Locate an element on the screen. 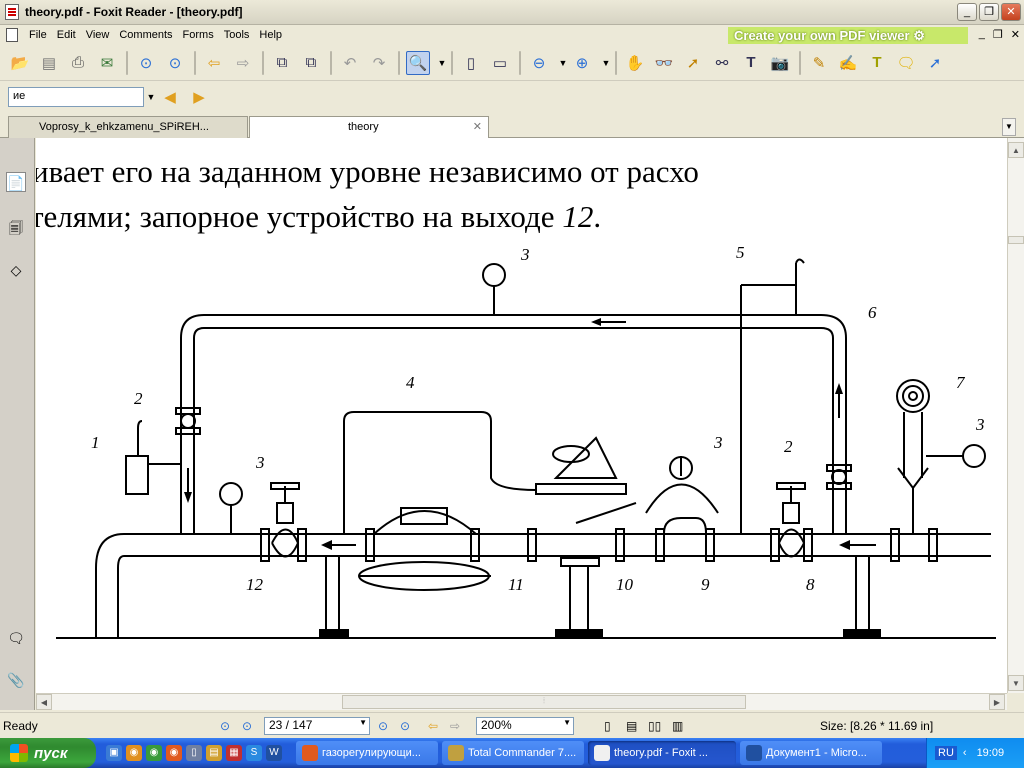 The height and width of the screenshot is (768, 1024). note-icon: 🗨 is located at coordinates (906, 63).